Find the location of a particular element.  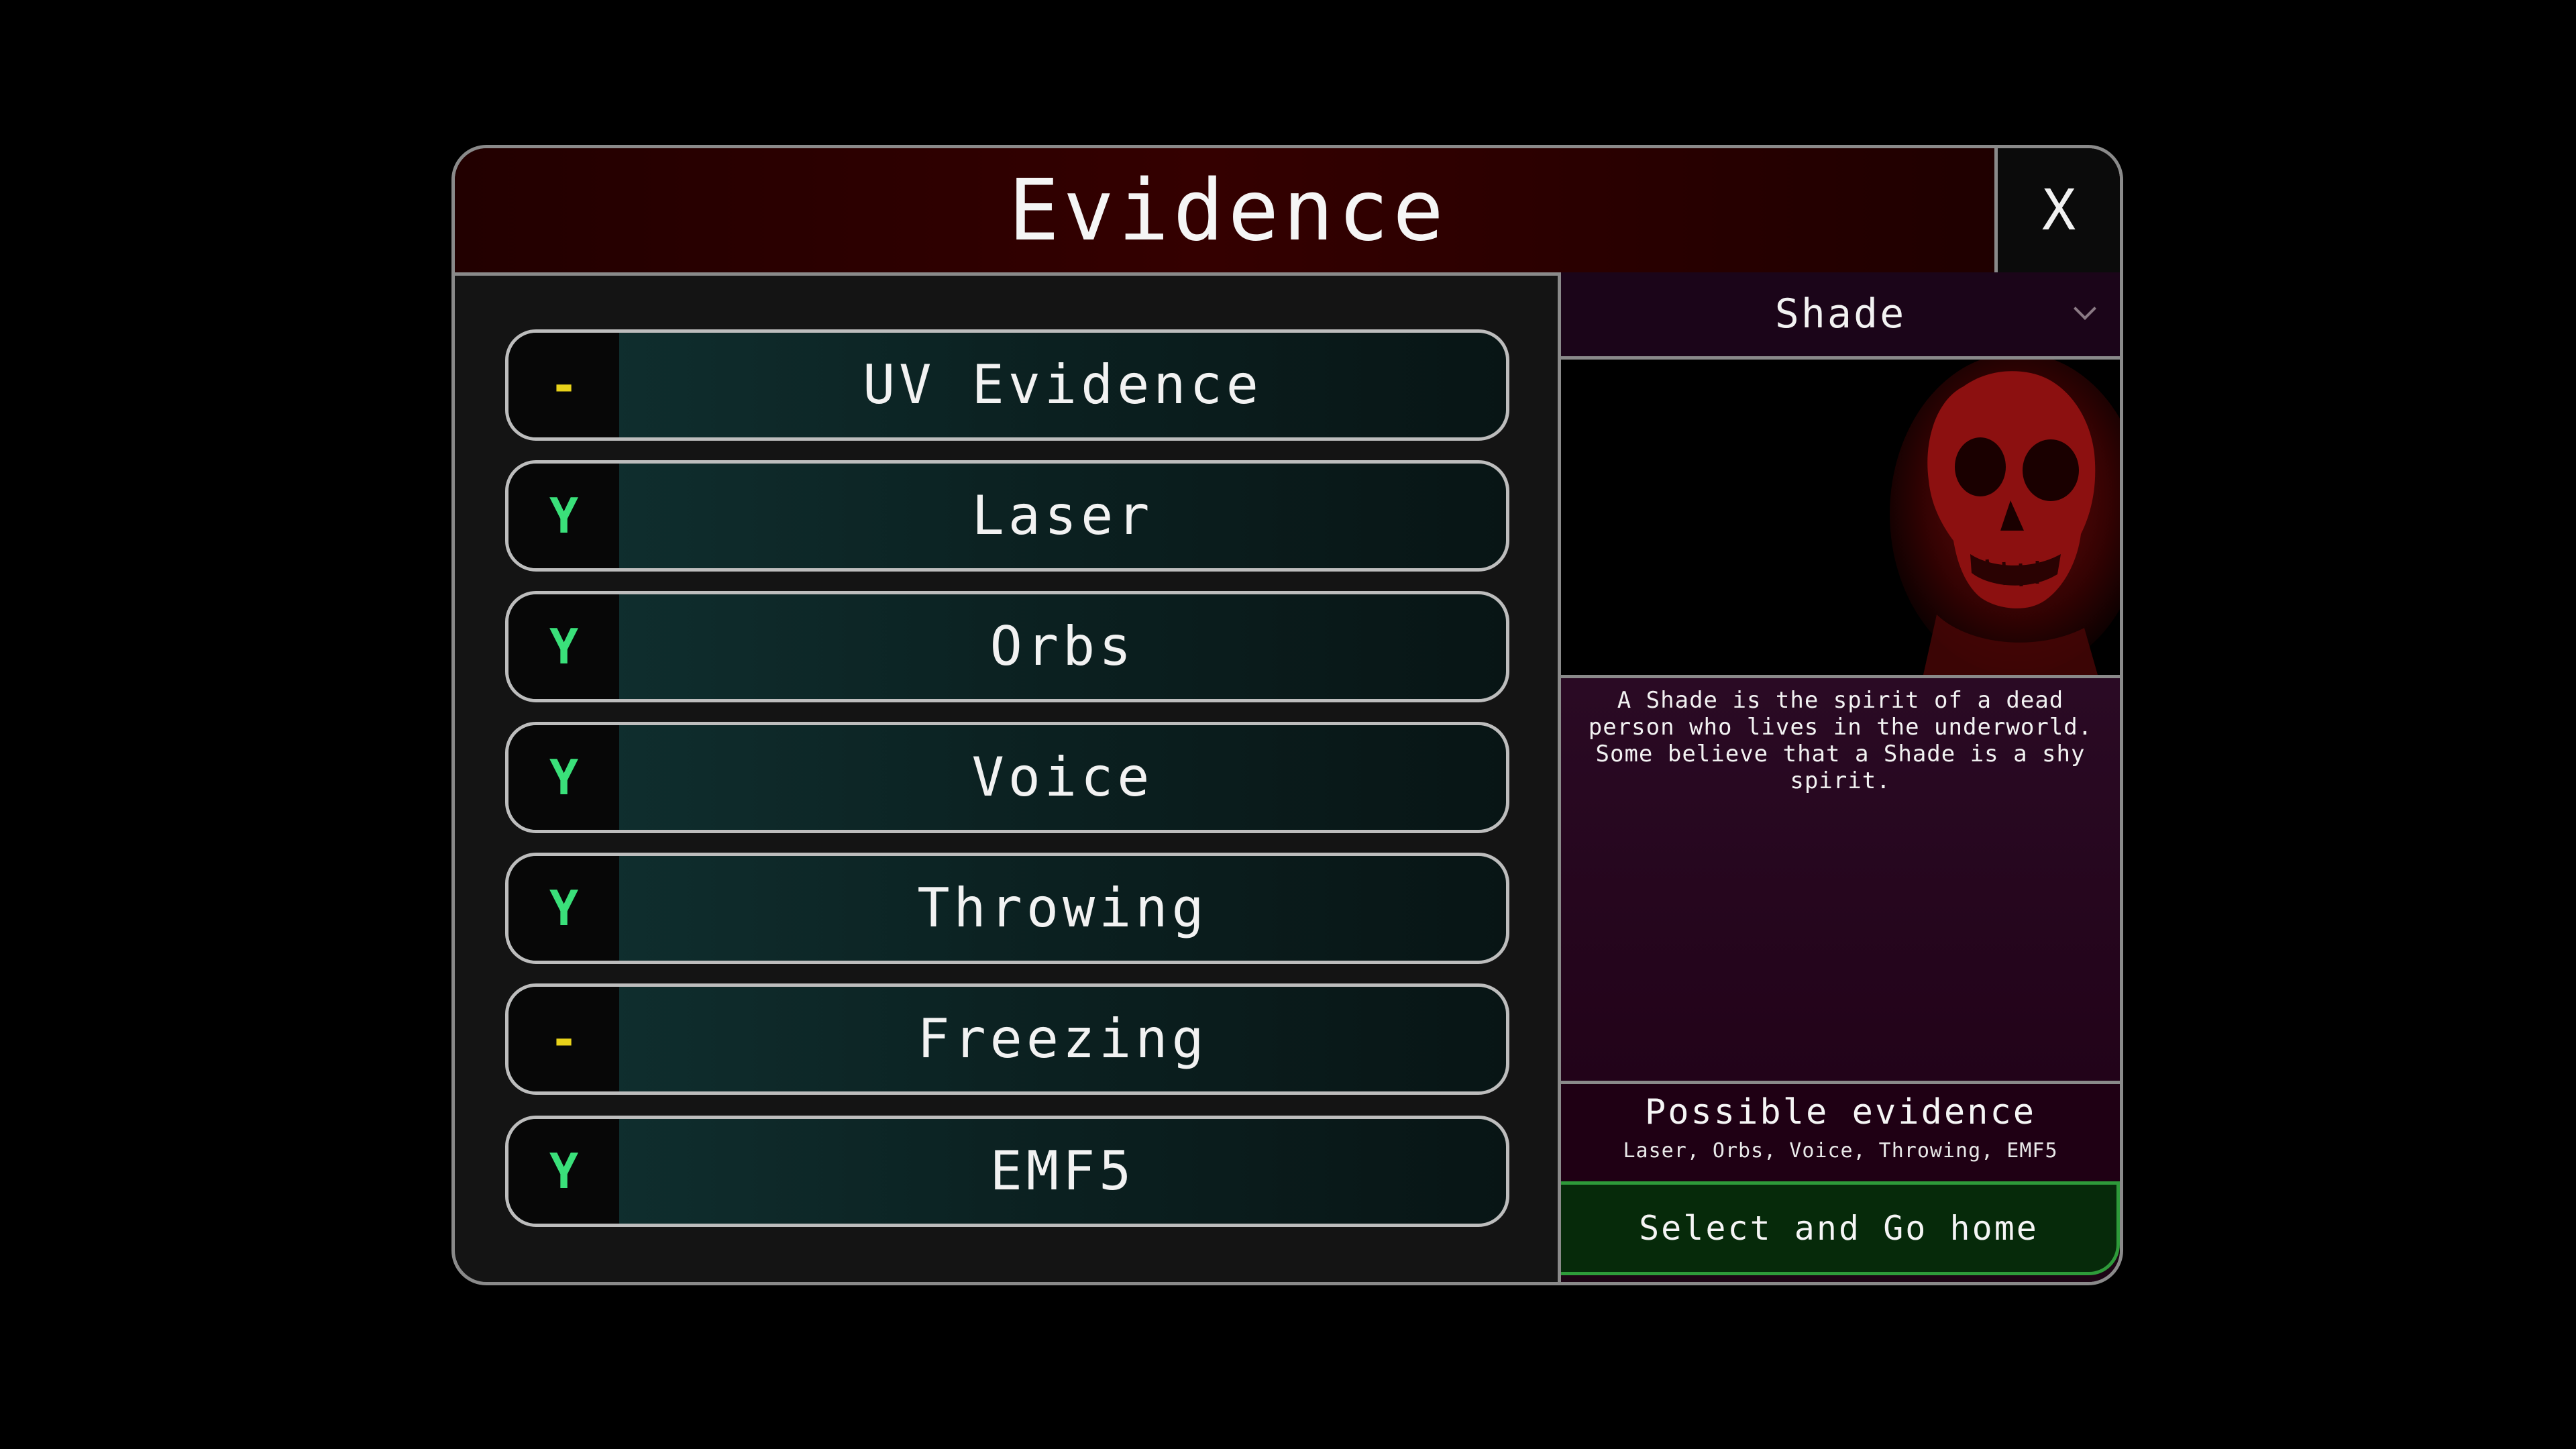

ghost-portrait is located at coordinates (1840, 519).